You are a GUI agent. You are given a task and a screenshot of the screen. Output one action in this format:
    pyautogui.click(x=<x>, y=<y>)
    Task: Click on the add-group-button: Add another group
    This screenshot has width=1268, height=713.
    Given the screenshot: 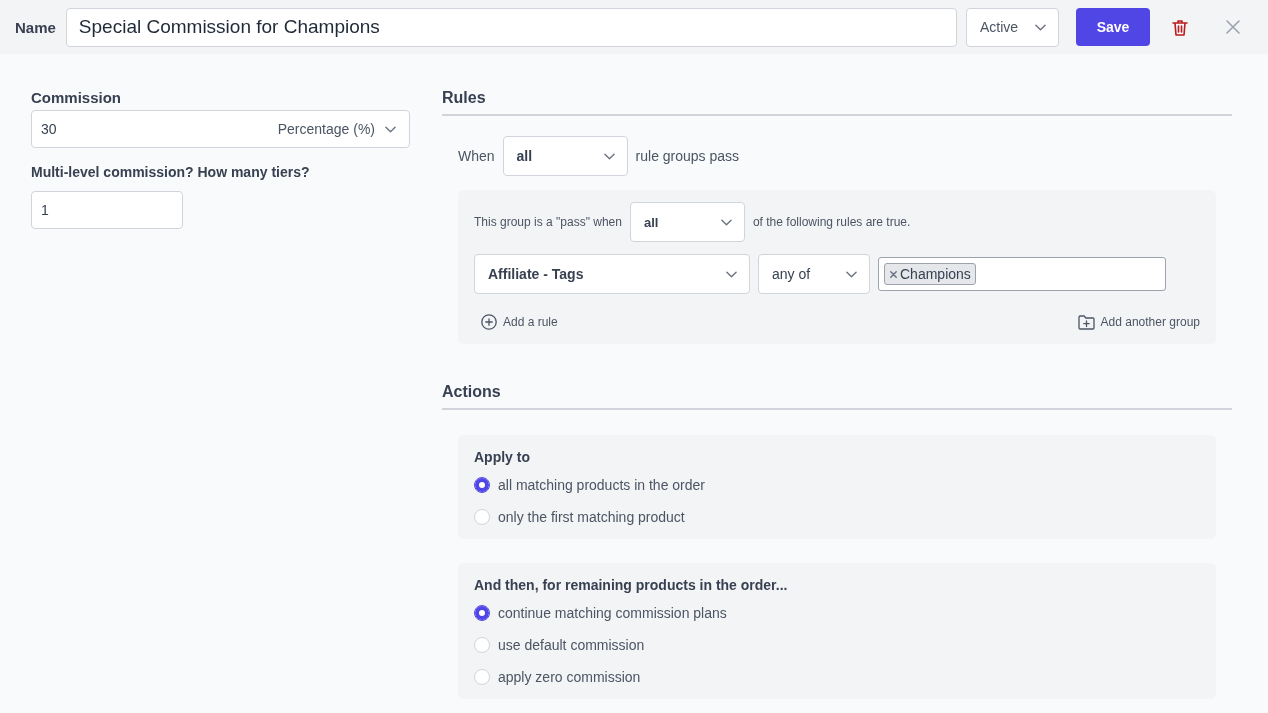 What is the action you would take?
    pyautogui.click(x=1138, y=322)
    